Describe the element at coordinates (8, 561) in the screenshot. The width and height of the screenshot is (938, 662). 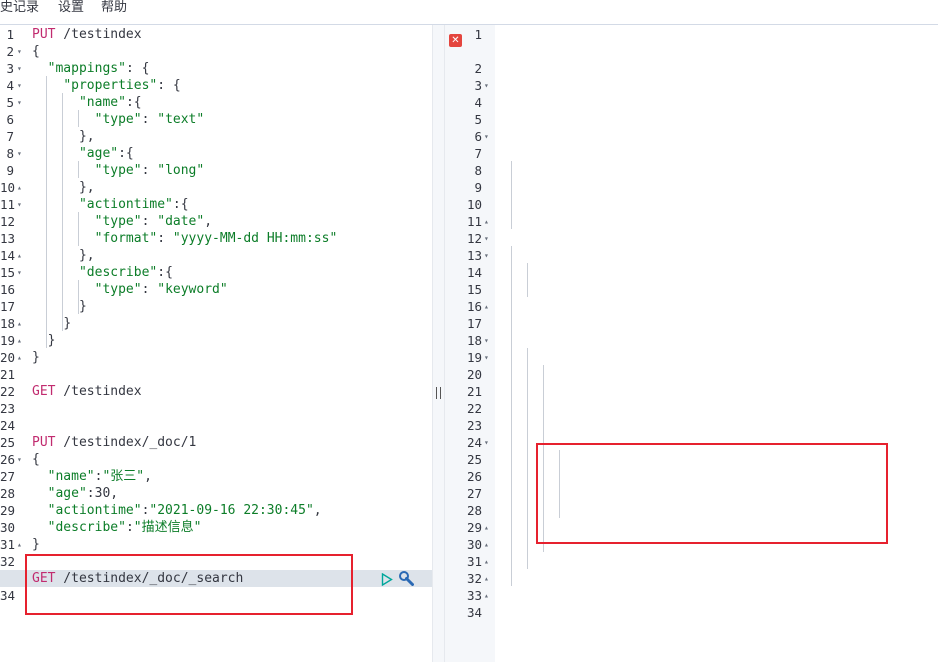
I see `line-number: 32` at that location.